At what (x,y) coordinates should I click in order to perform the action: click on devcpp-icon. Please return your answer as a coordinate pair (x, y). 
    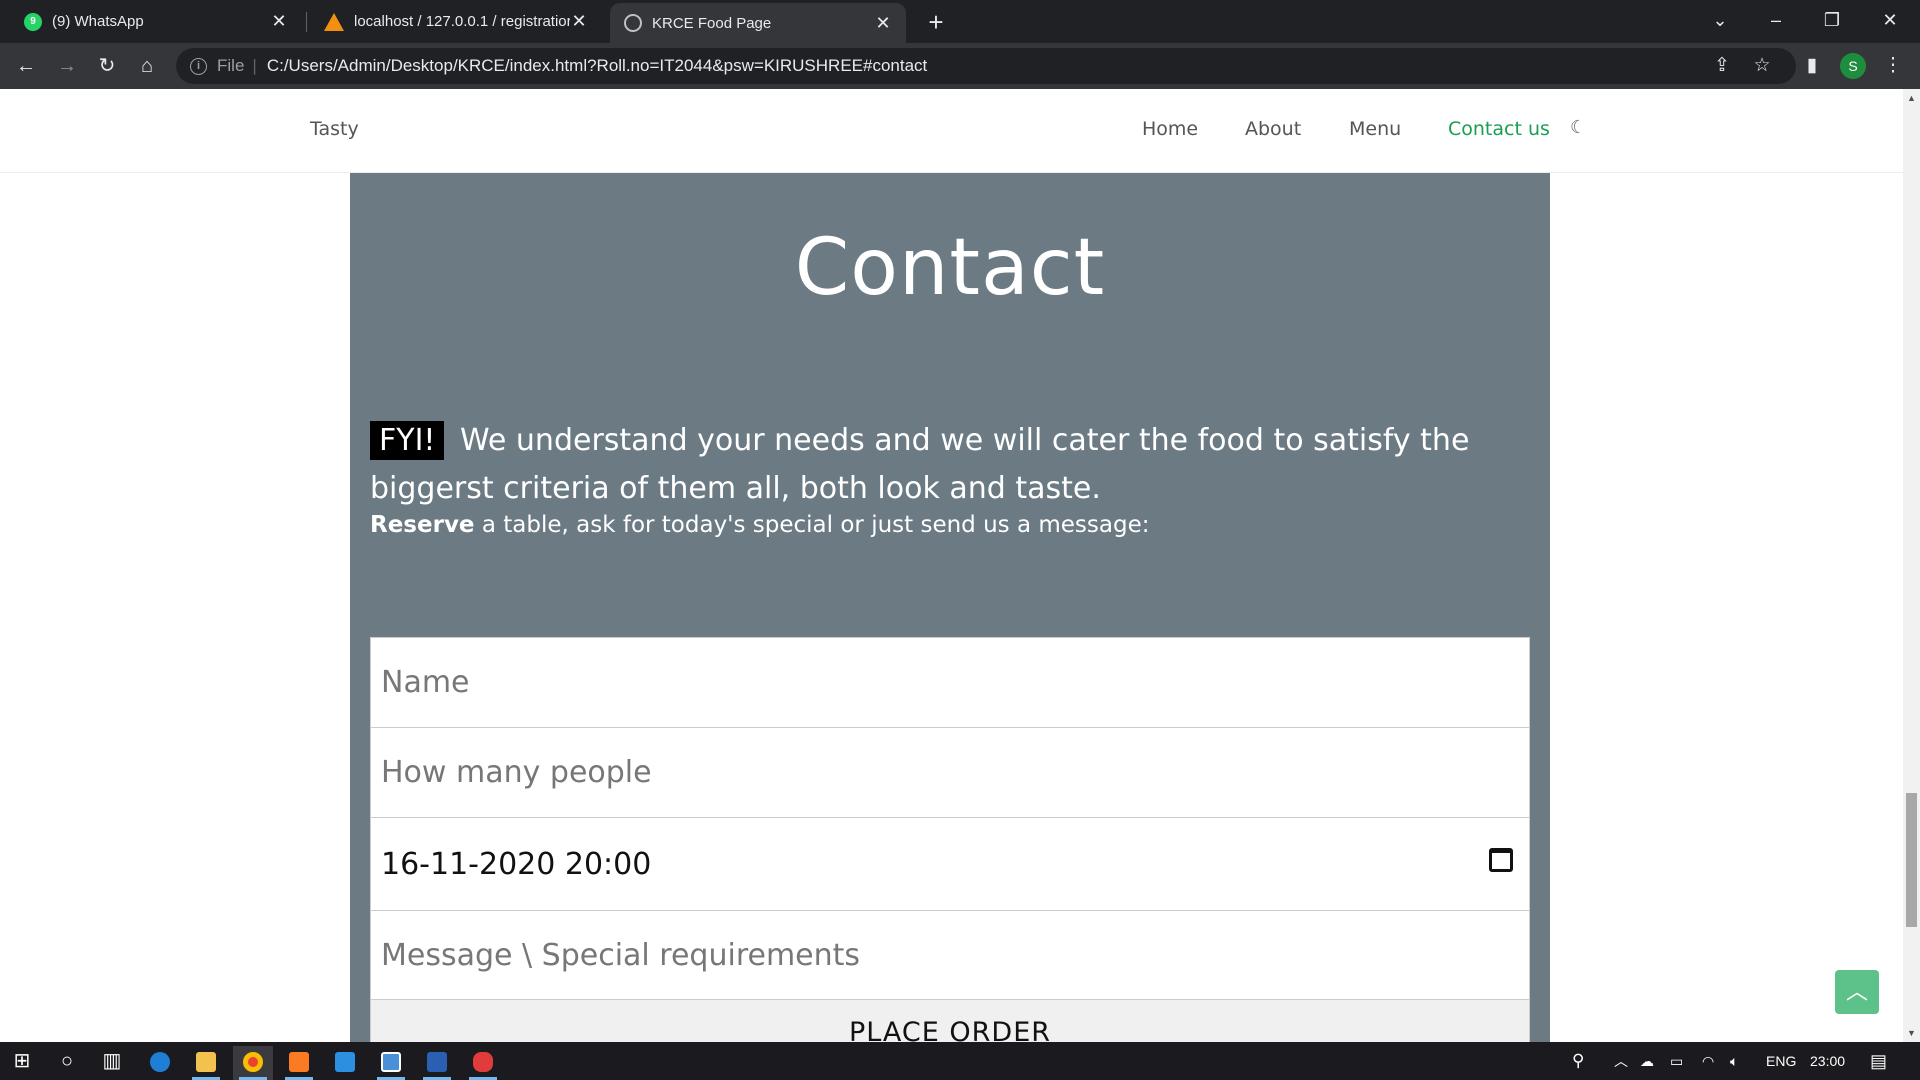
    Looking at the image, I should click on (391, 1063).